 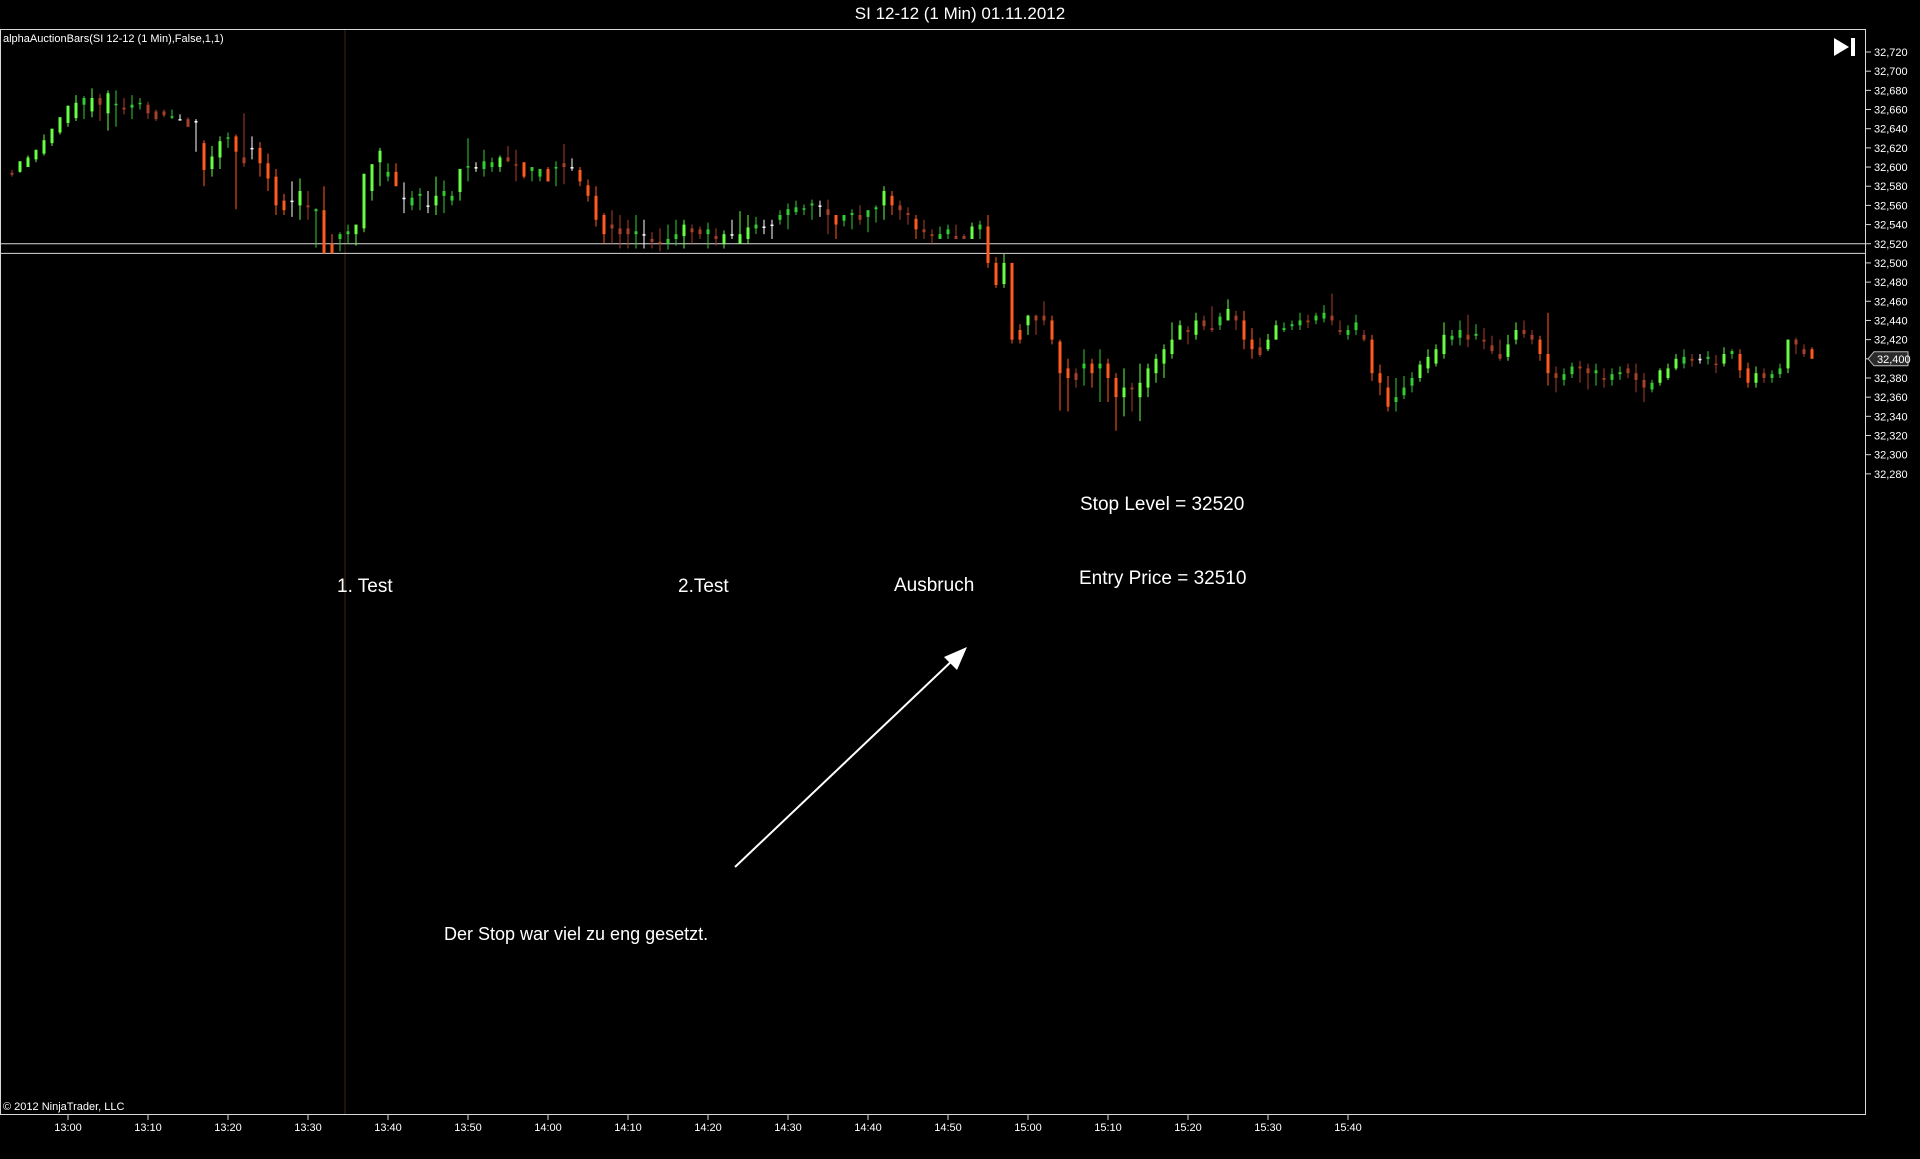 What do you see at coordinates (1162, 504) in the screenshot?
I see `stop-level-annotation: Stop Level = 32520` at bounding box center [1162, 504].